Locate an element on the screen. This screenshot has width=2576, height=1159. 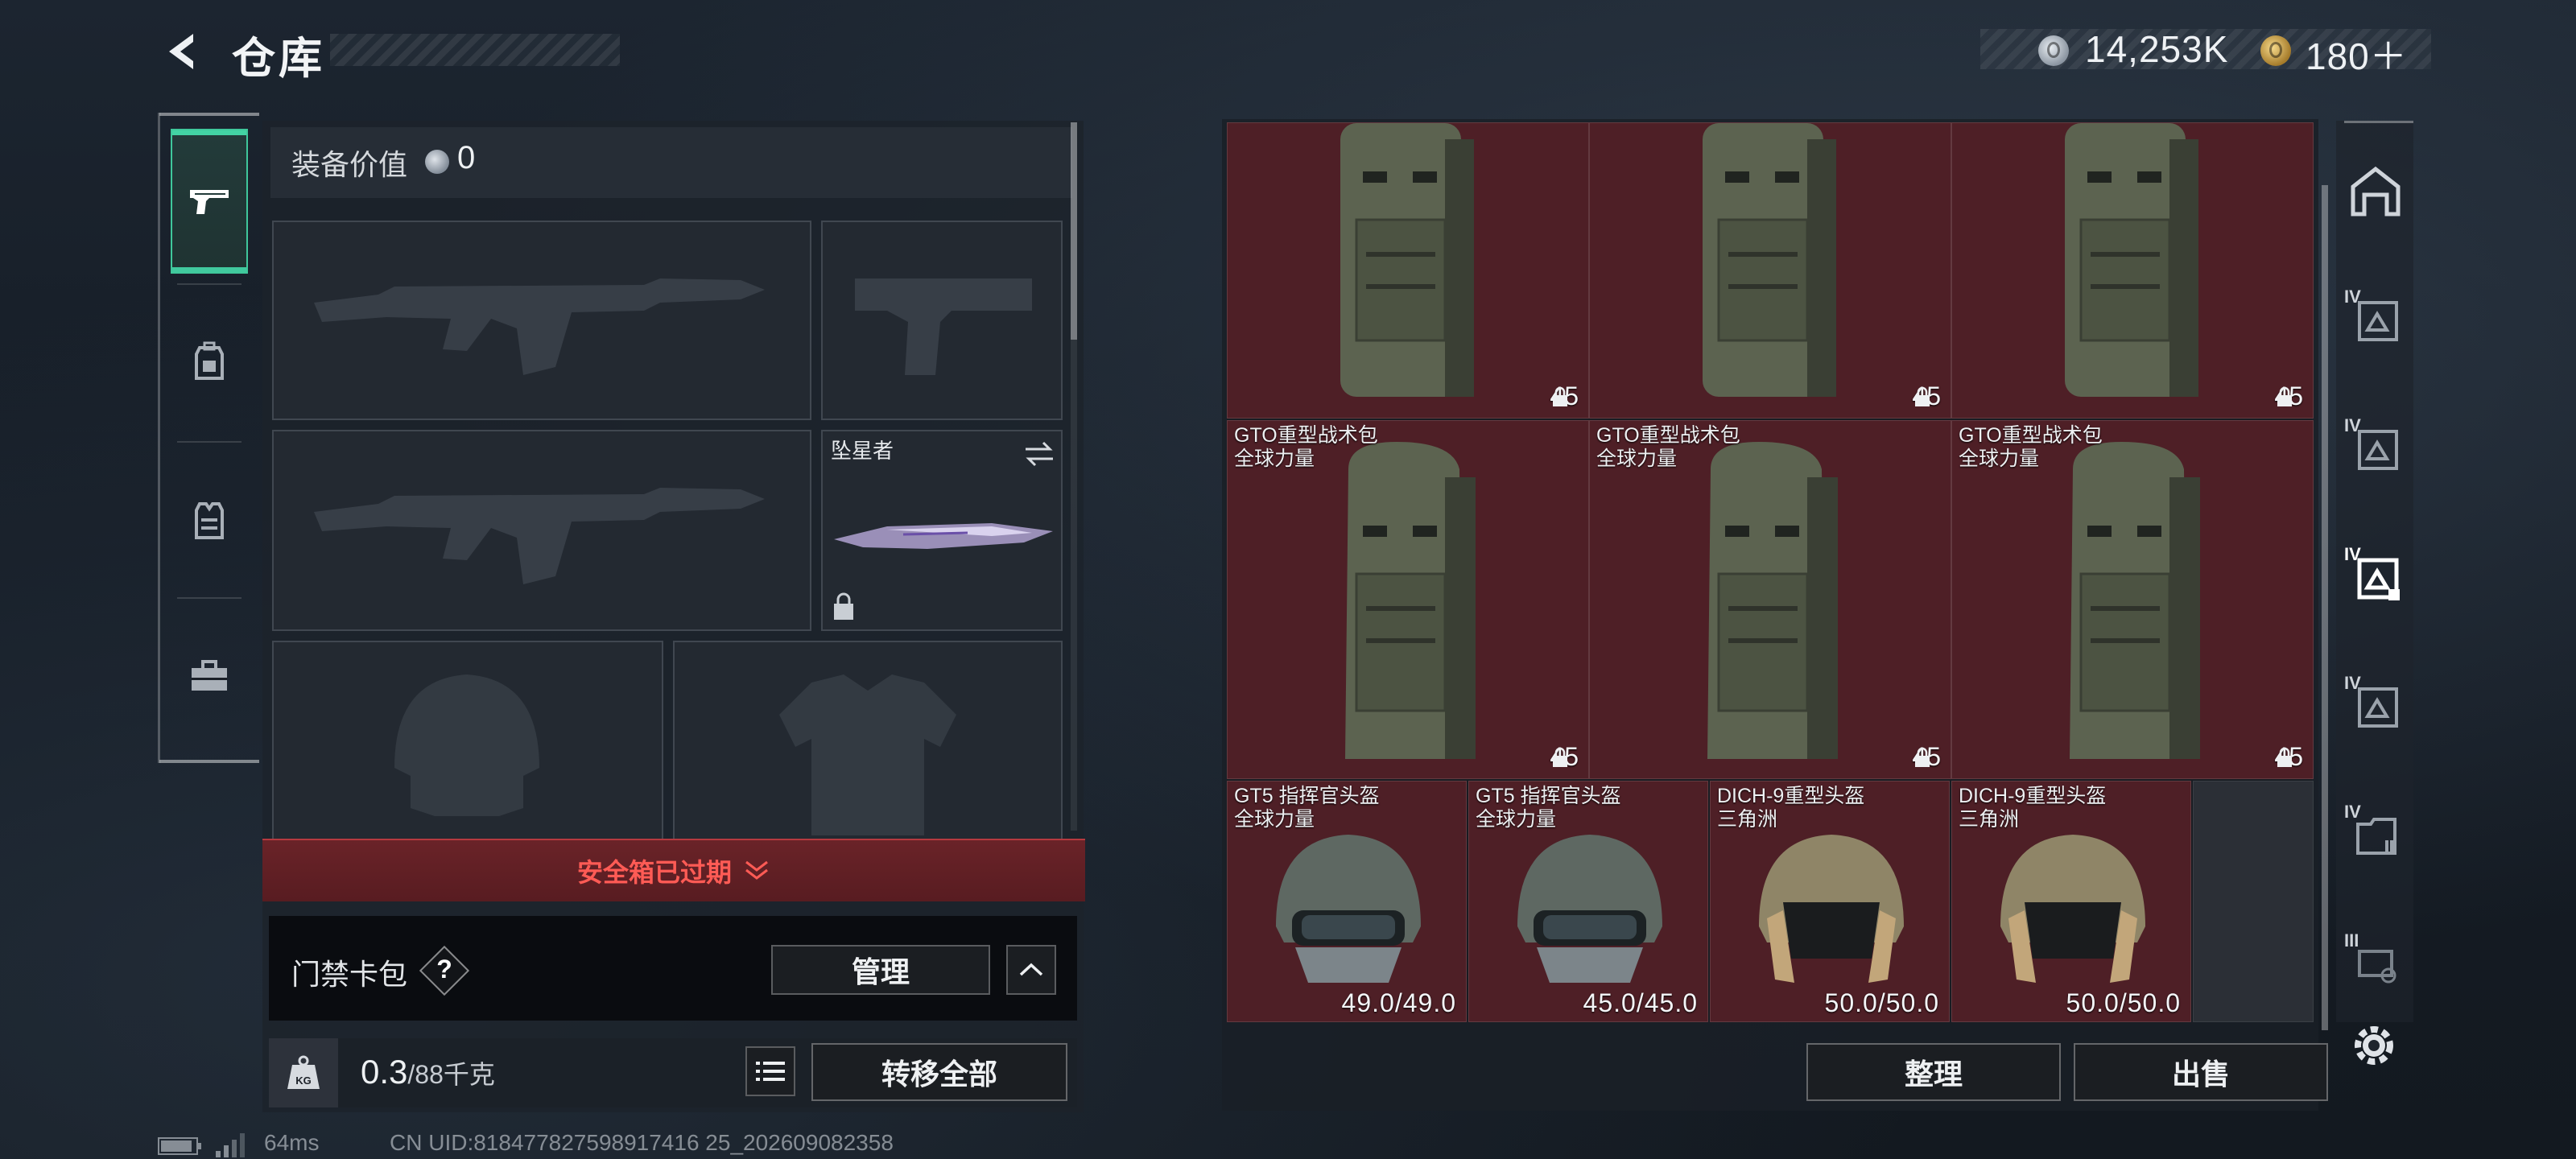
weight-kg-icon: KG is located at coordinates (303, 1072).